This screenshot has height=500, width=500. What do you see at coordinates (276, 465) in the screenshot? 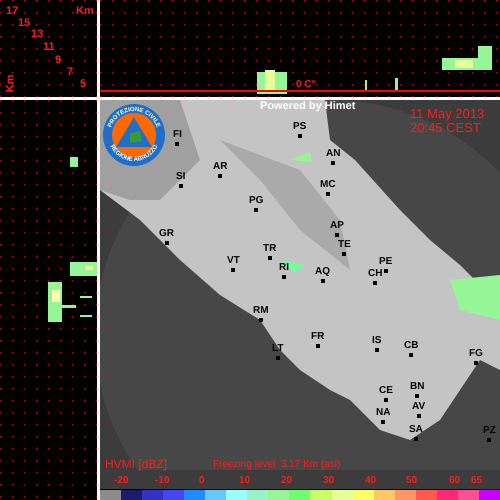
I see `freezing-level-text: Freezing level 3.17 Km (asl)` at bounding box center [276, 465].